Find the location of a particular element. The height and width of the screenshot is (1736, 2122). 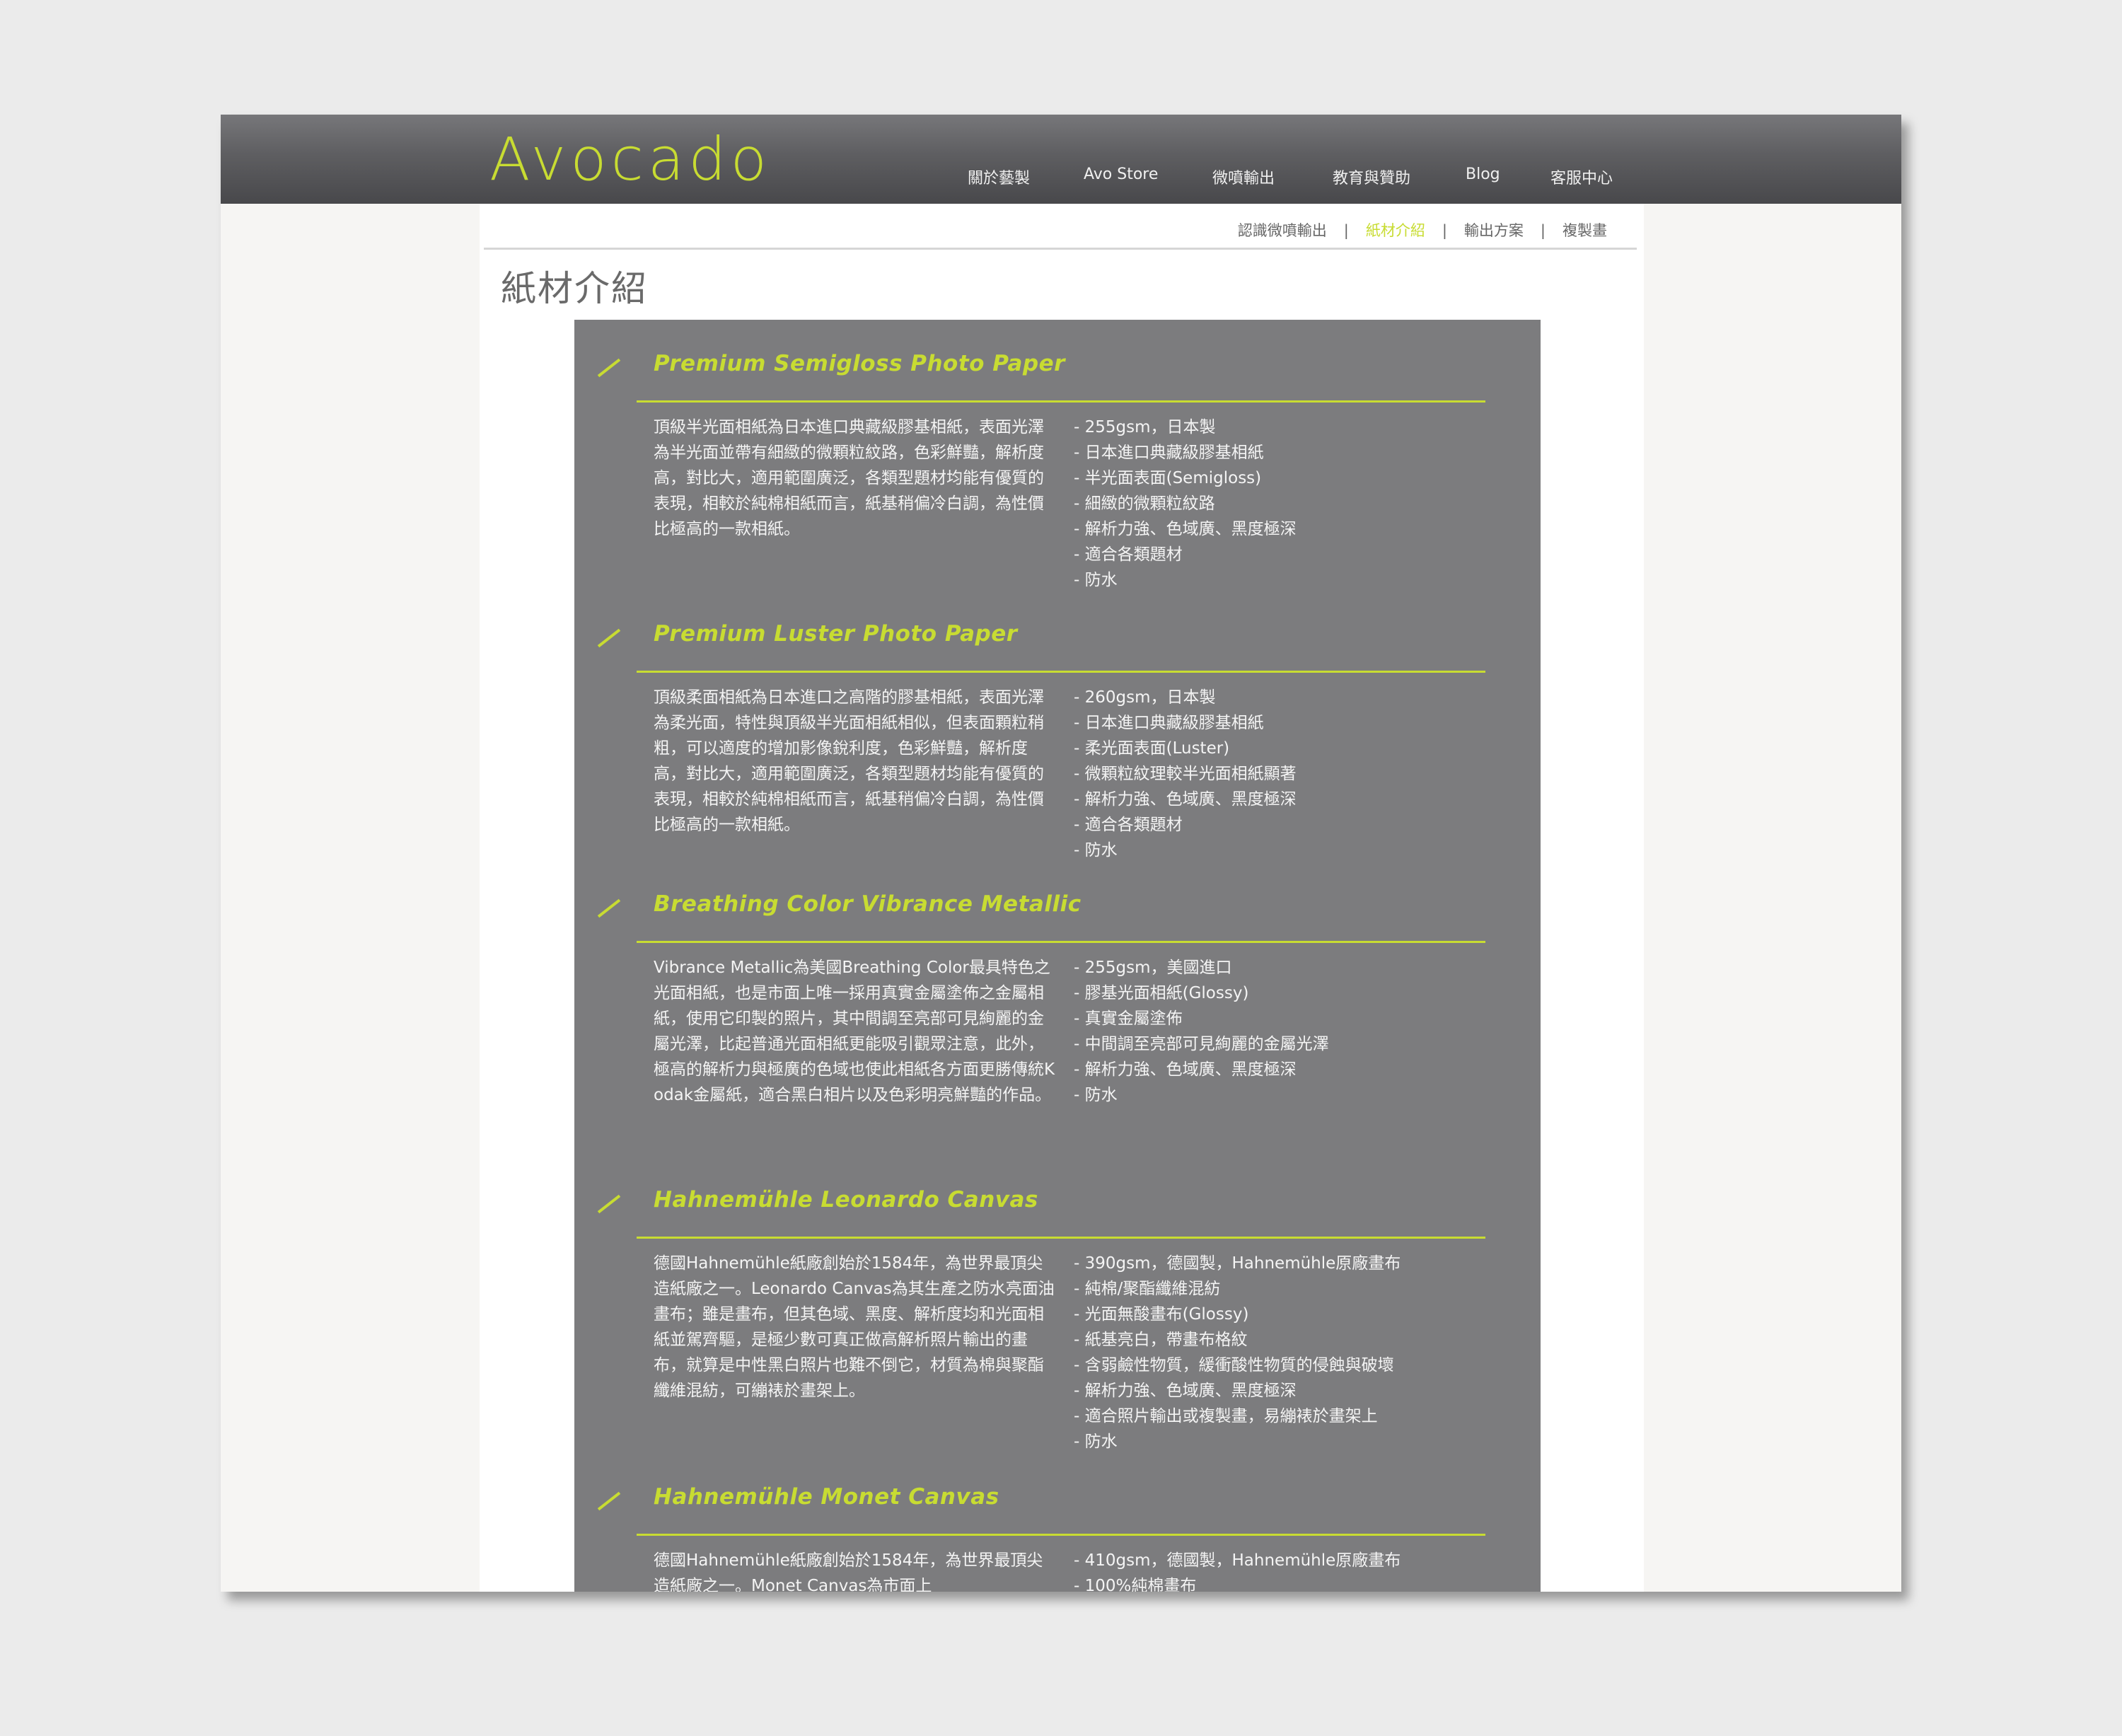

spec-item: - 適合照片輸出或複製畫，易繃裱於畫架上 is located at coordinates (1226, 1416).